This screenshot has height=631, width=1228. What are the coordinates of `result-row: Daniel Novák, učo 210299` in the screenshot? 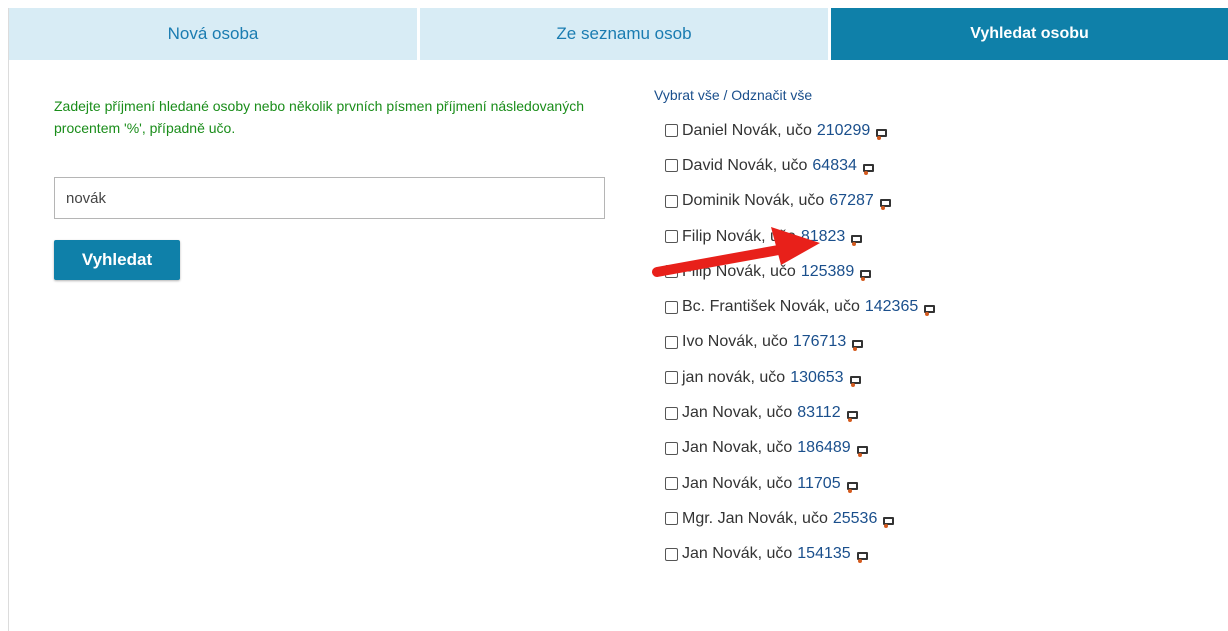 It's located at (935, 130).